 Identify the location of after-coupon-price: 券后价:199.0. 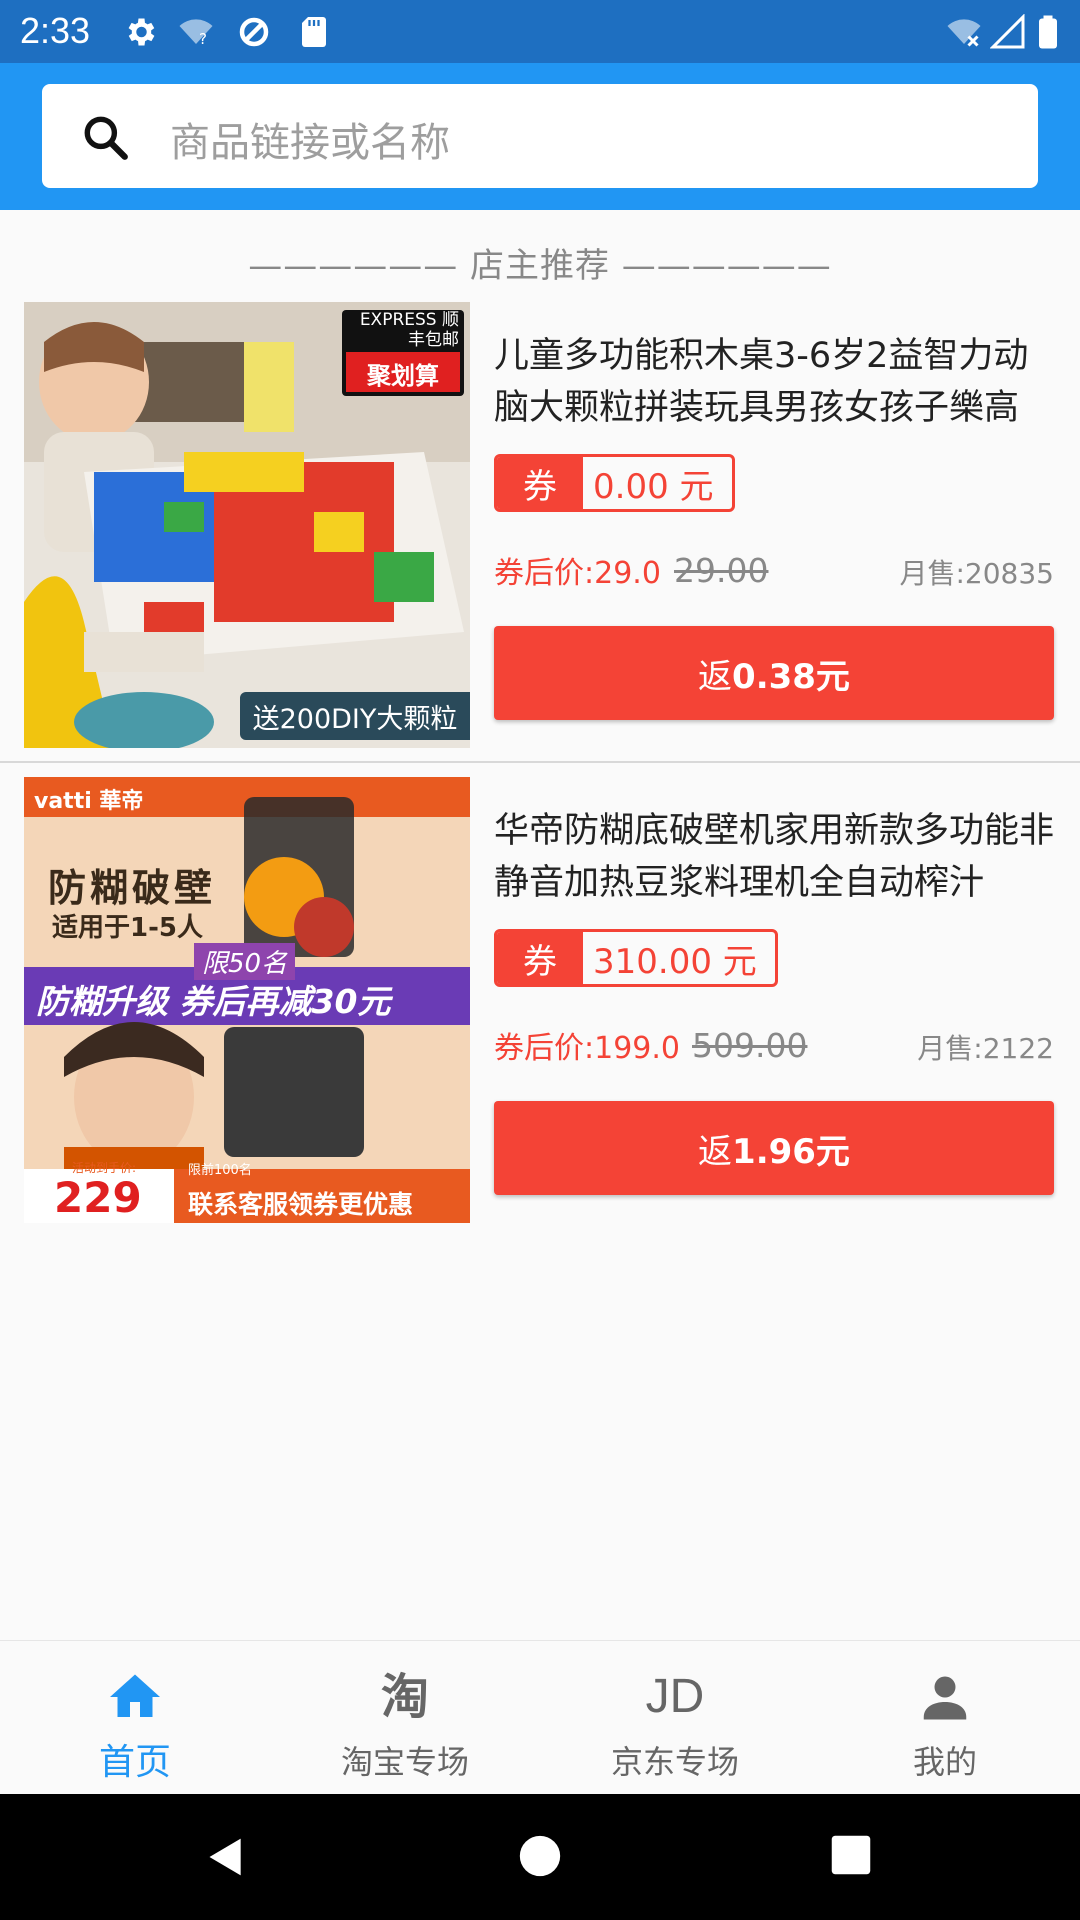
(587, 1048).